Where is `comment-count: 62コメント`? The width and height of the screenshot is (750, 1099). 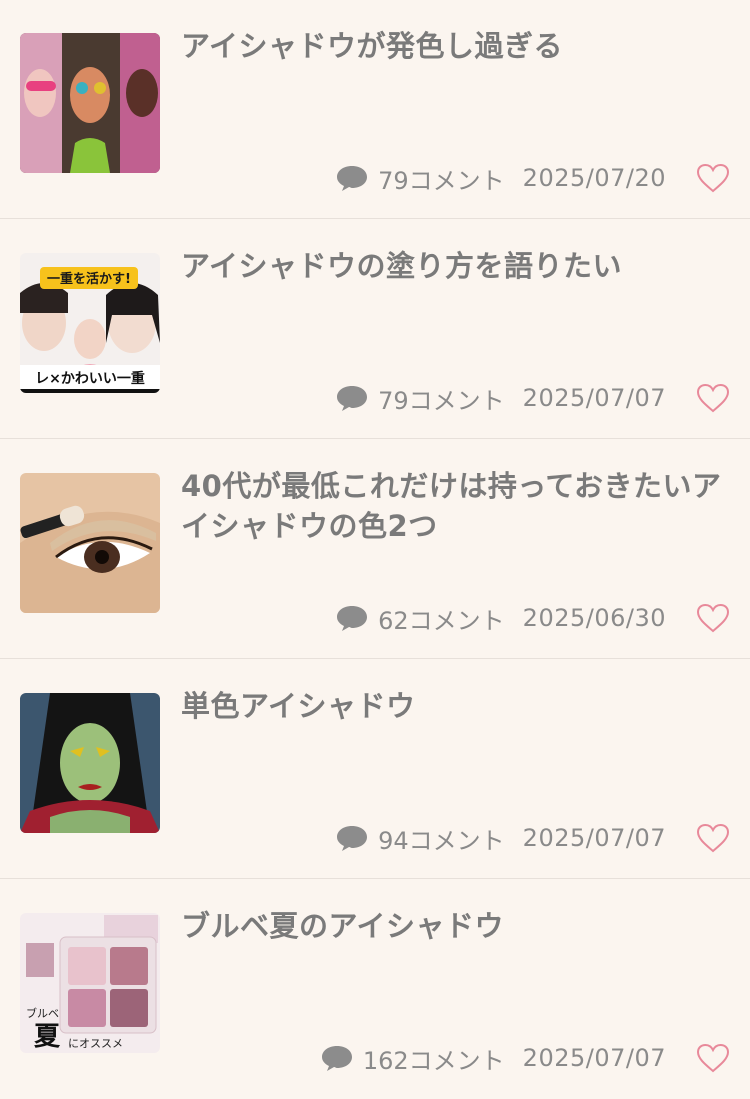
comment-count: 62コメント is located at coordinates (441, 620).